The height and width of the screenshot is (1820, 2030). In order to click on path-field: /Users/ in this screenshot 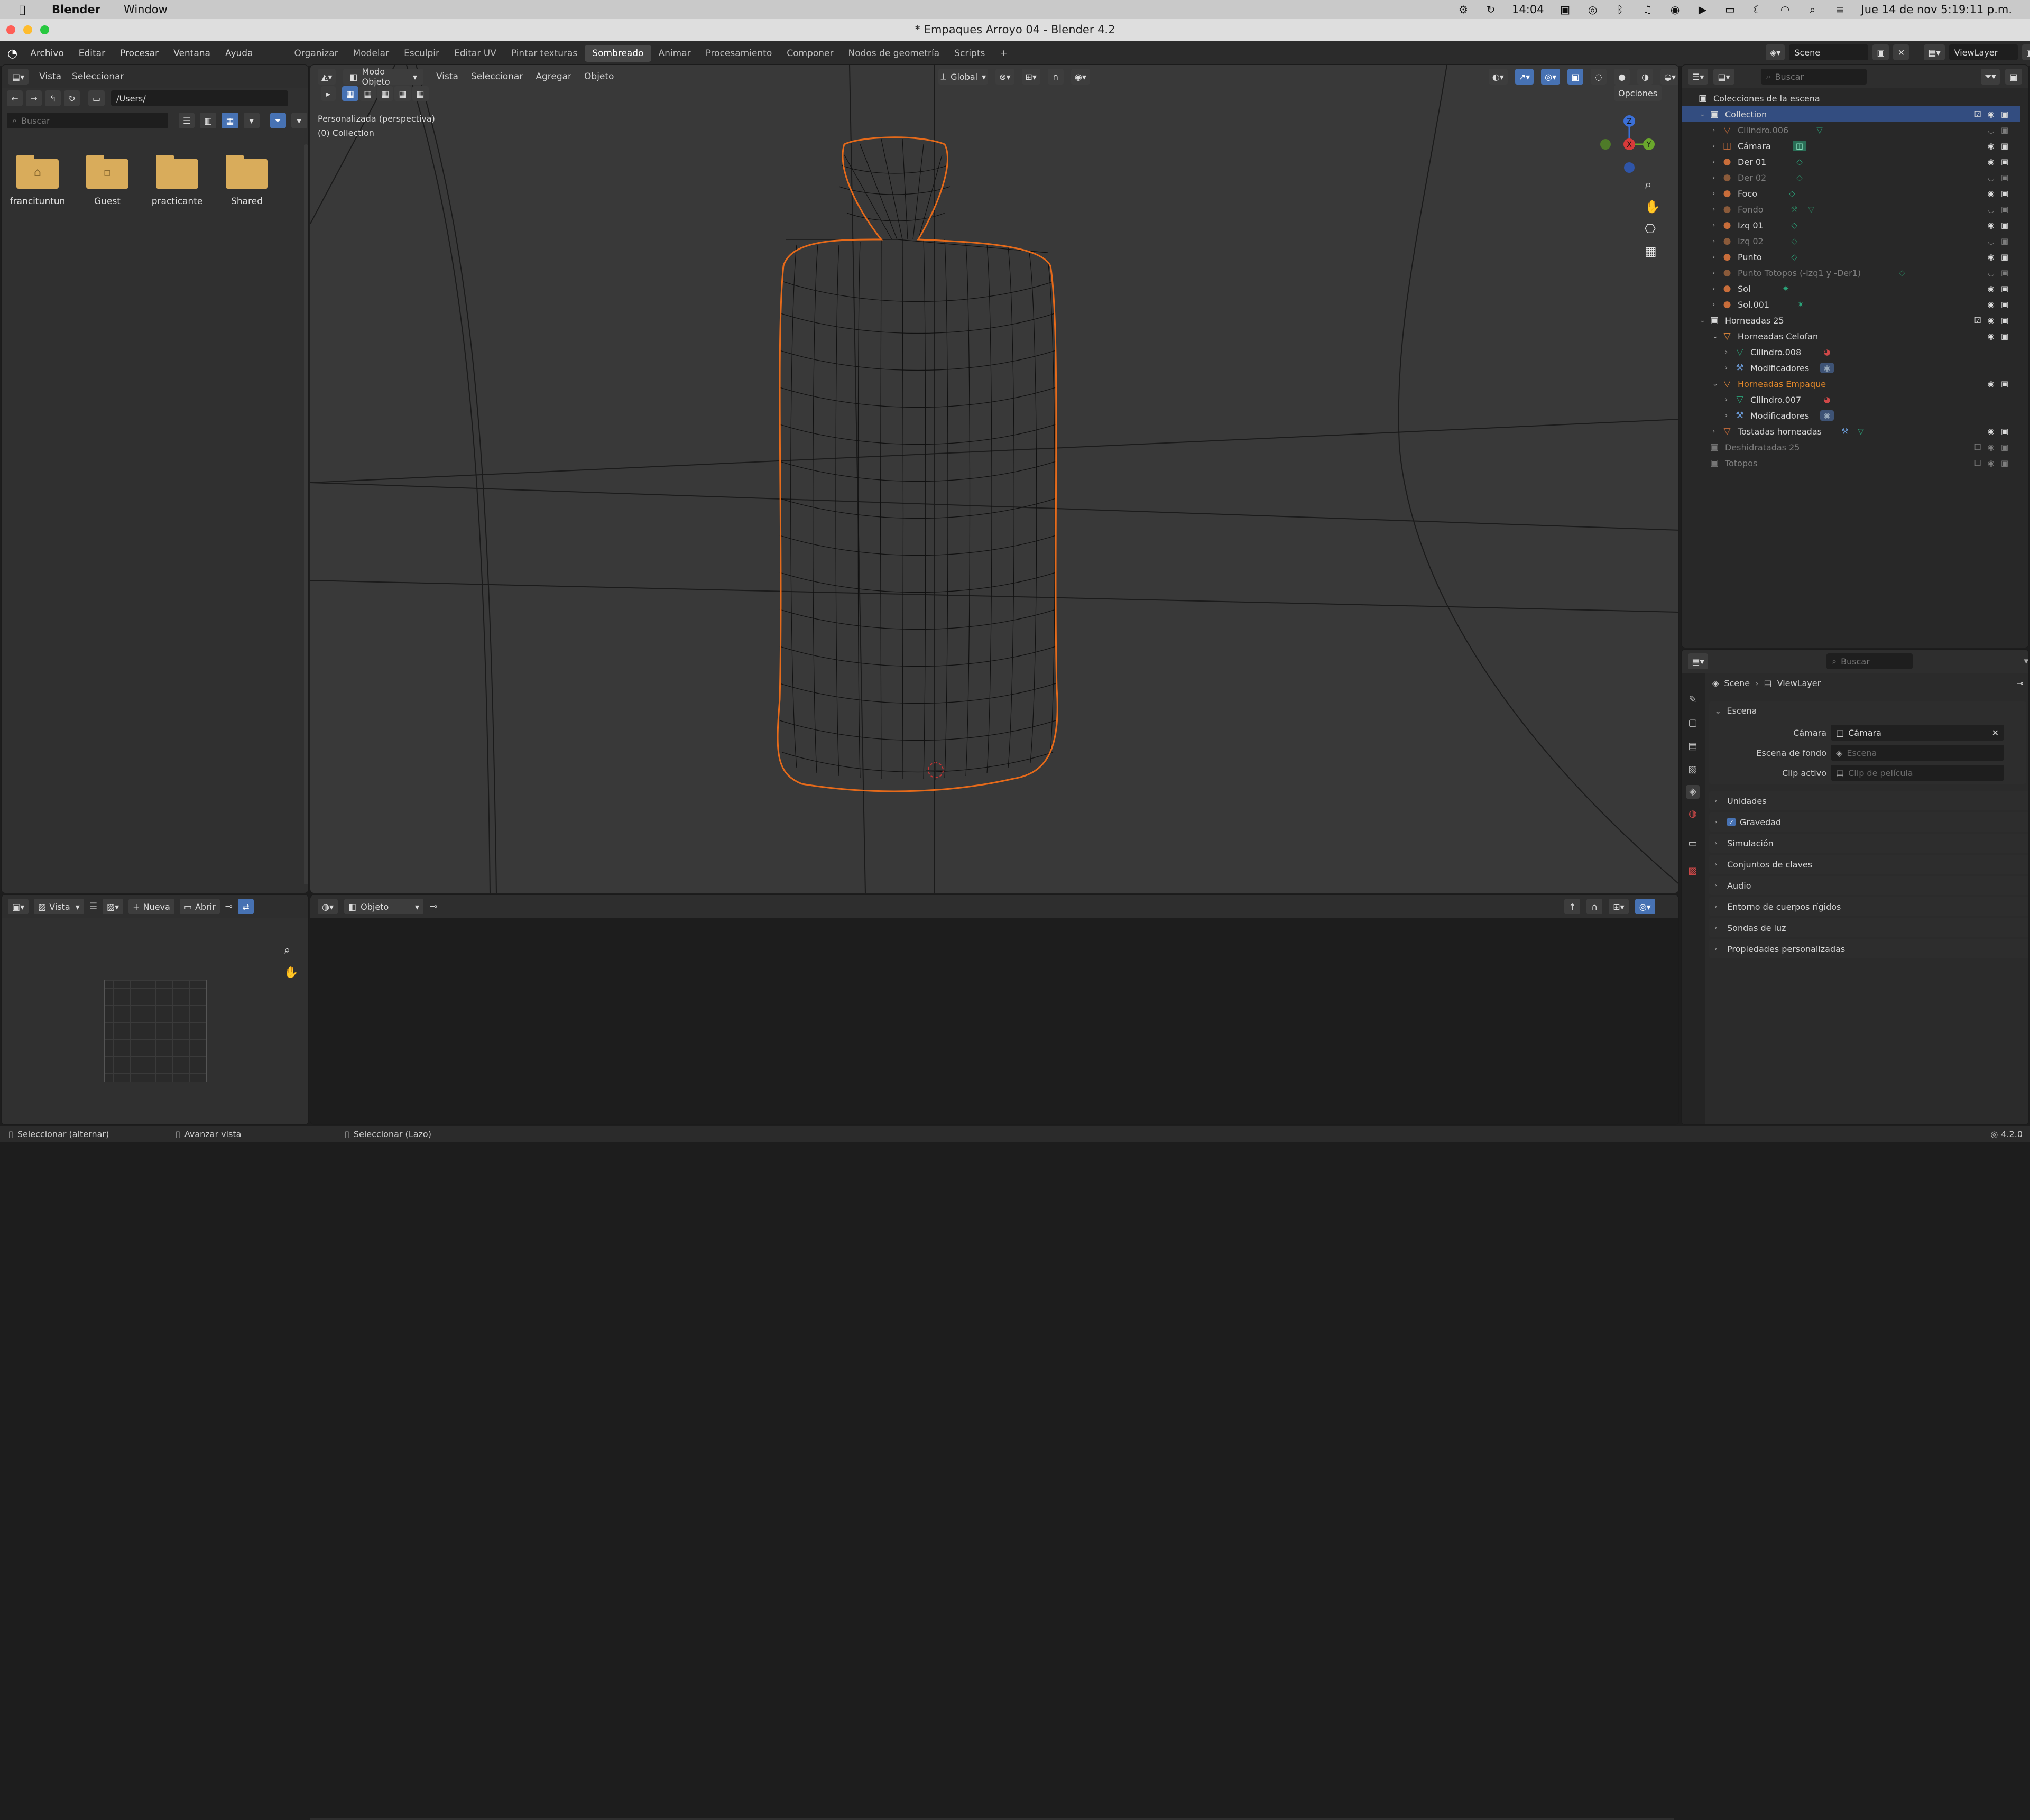, I will do `click(200, 98)`.